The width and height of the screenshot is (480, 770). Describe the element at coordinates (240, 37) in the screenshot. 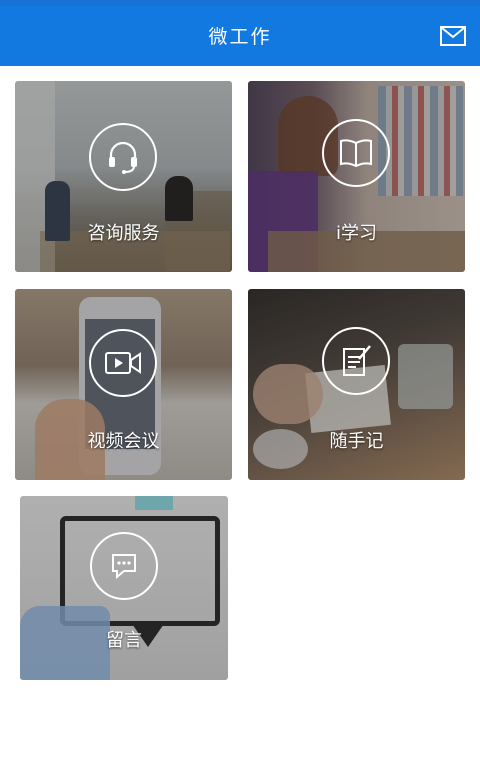

I see `page-title: 微工作` at that location.